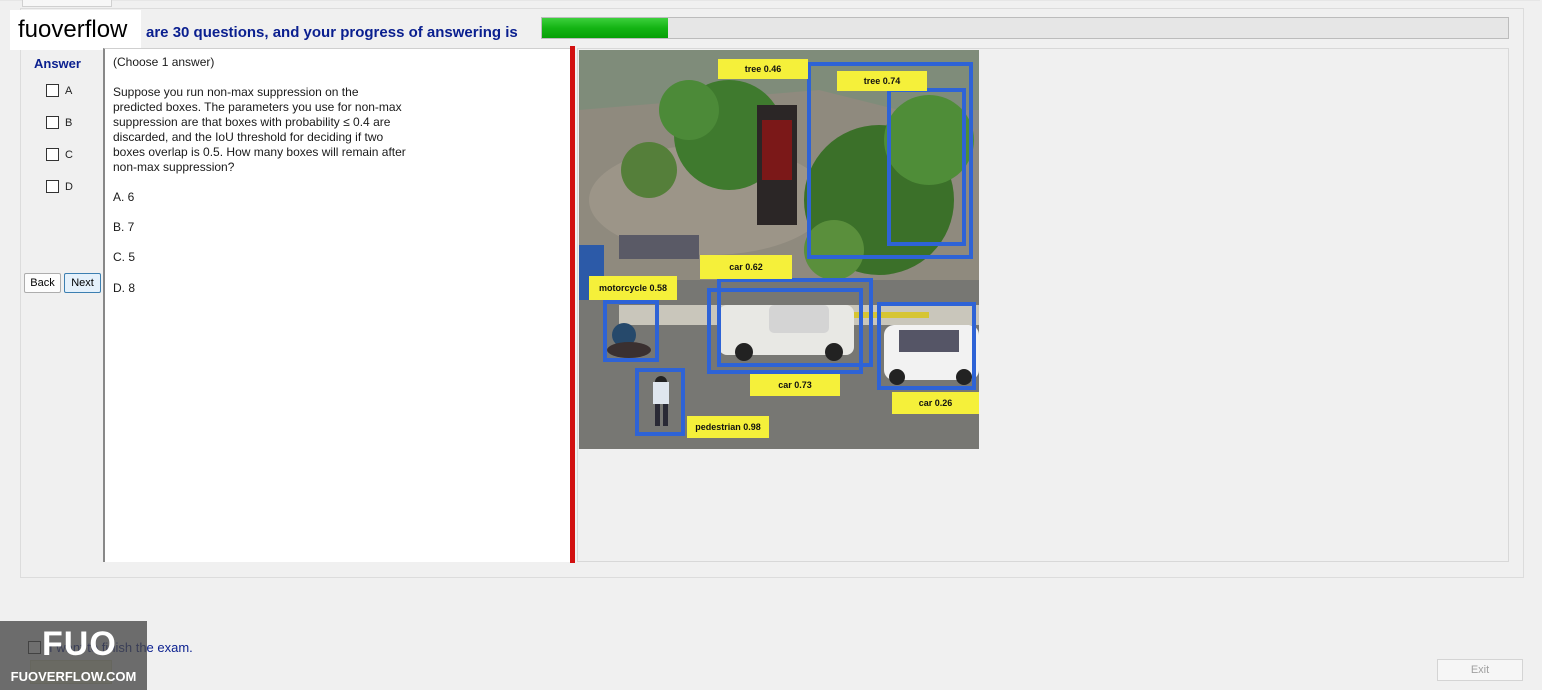 The height and width of the screenshot is (690, 1542). I want to click on detection-label: tree 0.74, so click(882, 81).